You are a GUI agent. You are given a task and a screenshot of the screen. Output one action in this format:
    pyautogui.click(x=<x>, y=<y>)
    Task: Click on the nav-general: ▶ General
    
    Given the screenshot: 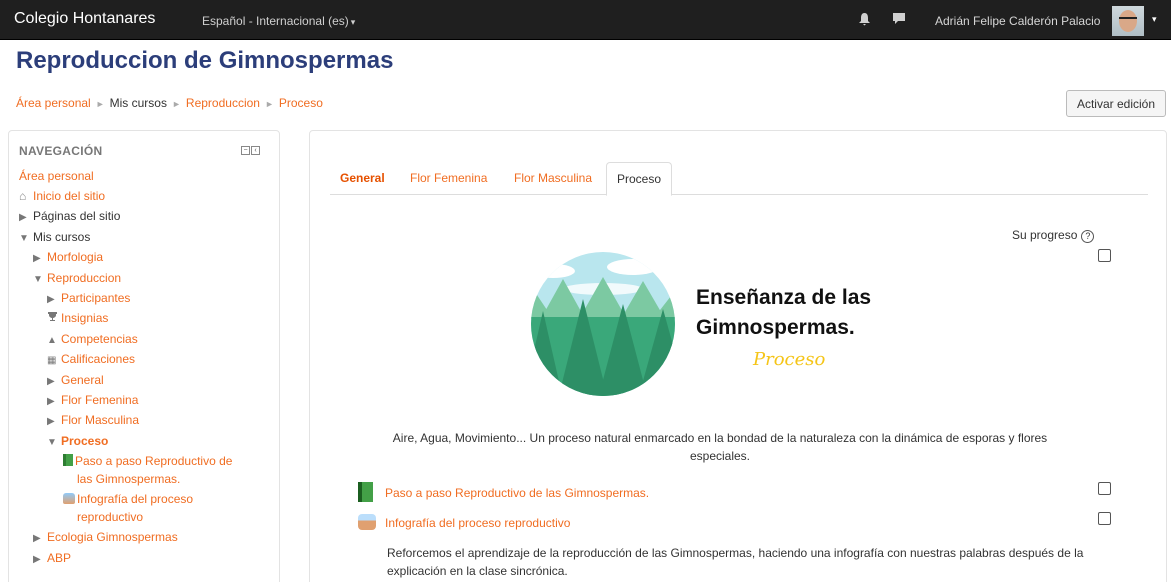 What is the action you would take?
    pyautogui.click(x=75, y=381)
    